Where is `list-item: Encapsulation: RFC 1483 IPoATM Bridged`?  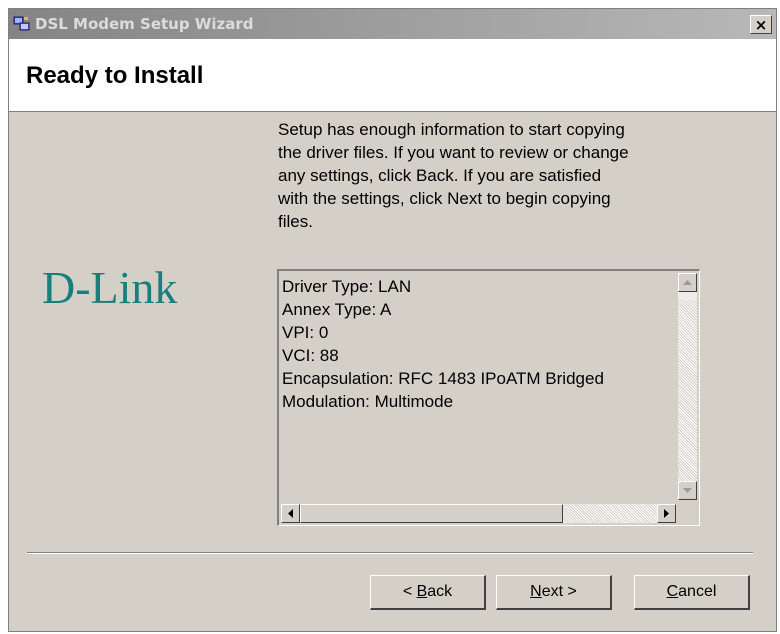 list-item: Encapsulation: RFC 1483 IPoATM Bridged is located at coordinates (443, 378).